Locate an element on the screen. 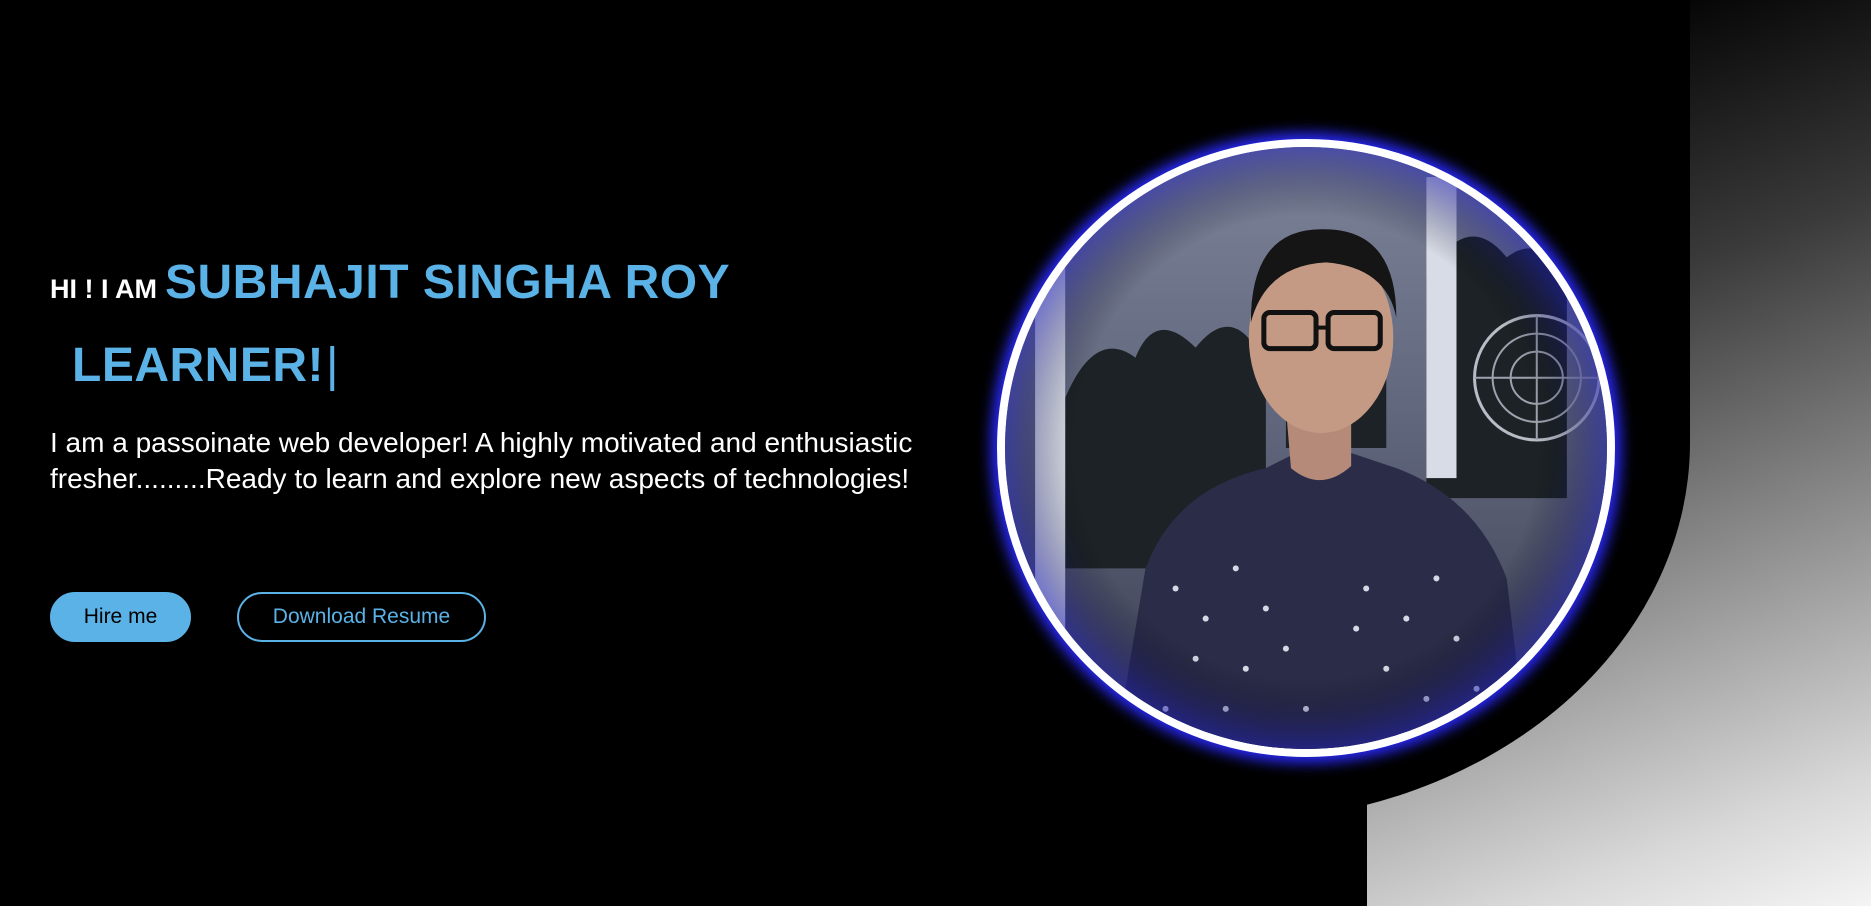  hero-greeting: HI ! I AM SUBHAJIT SINGHA ROY is located at coordinates (390, 282).